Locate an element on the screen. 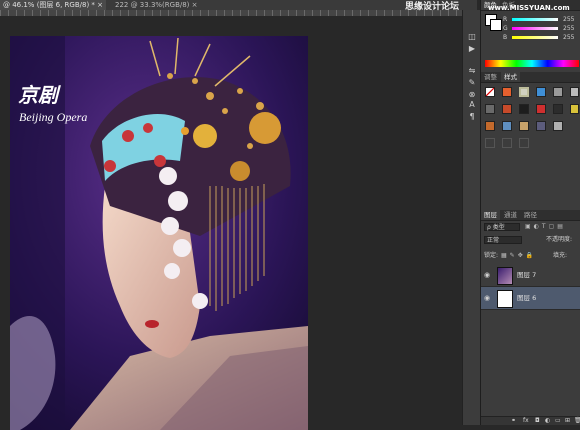 This screenshot has height=430, width=580. styles-grid is located at coordinates (530, 119).